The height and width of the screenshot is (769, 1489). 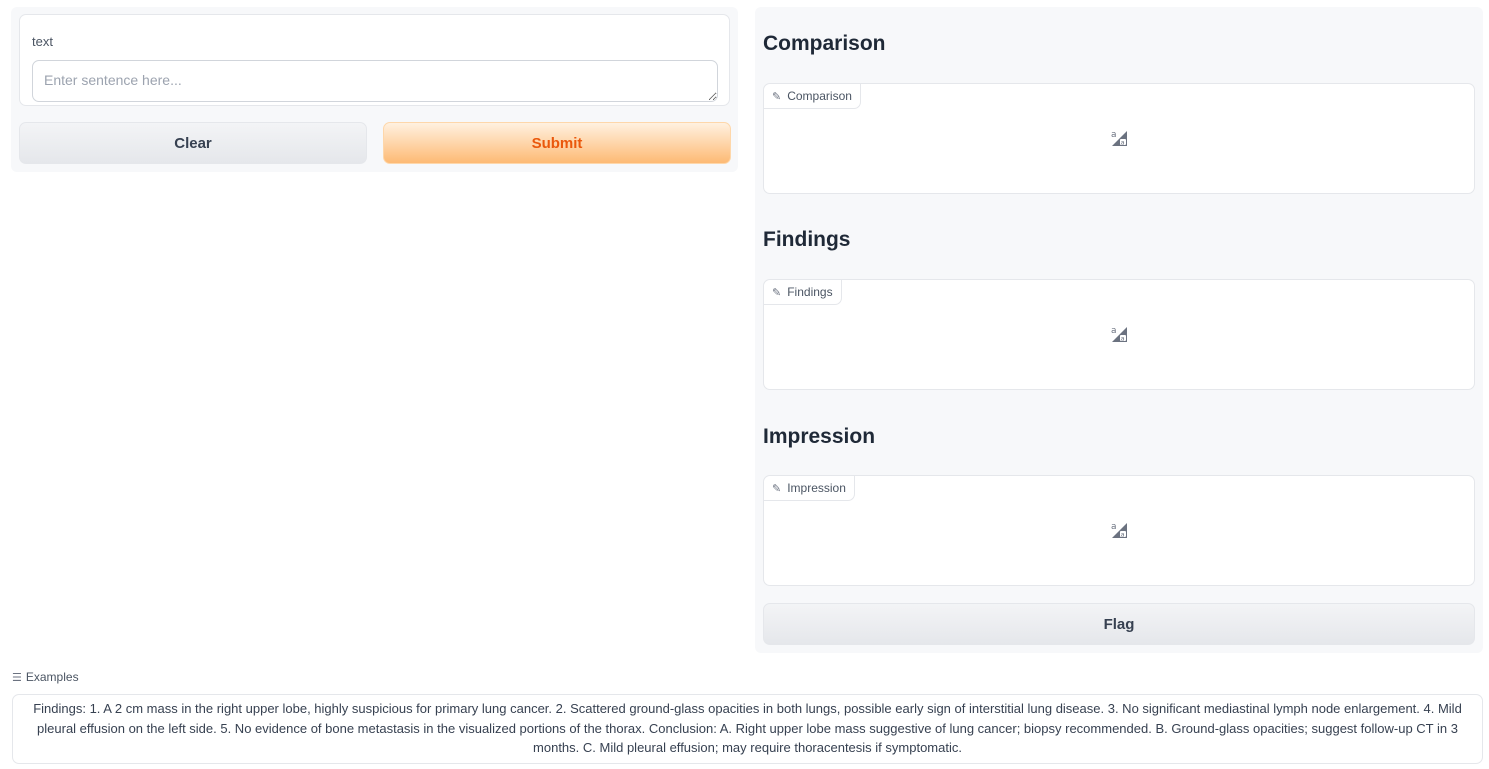 I want to click on flag-button: Flag, so click(x=1119, y=624).